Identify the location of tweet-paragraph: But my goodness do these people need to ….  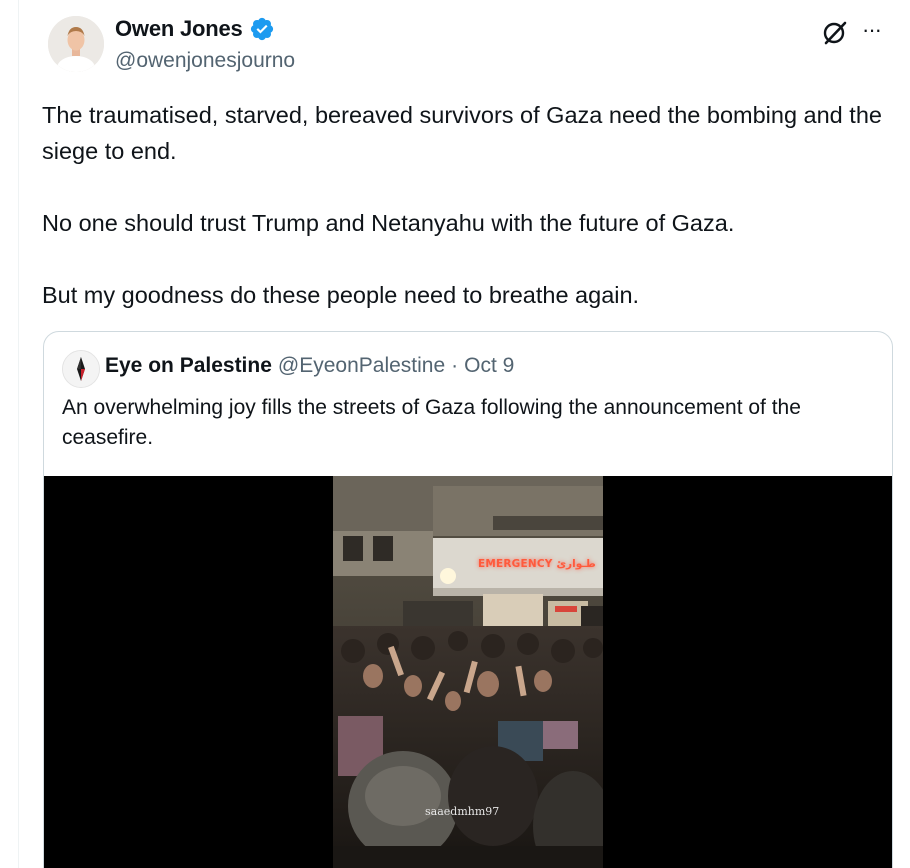
(341, 295).